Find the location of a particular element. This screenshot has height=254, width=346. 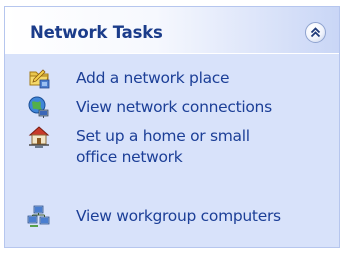

task-label: View network connections is located at coordinates (174, 107).